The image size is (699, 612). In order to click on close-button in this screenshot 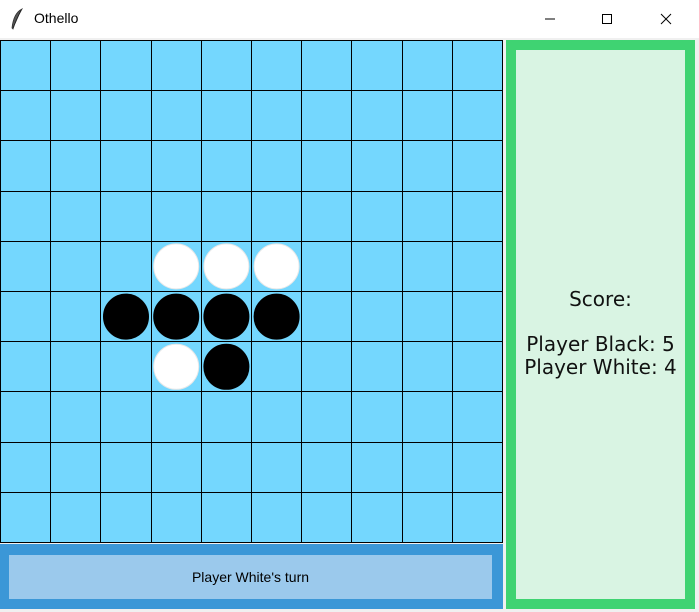, I will do `click(666, 19)`.